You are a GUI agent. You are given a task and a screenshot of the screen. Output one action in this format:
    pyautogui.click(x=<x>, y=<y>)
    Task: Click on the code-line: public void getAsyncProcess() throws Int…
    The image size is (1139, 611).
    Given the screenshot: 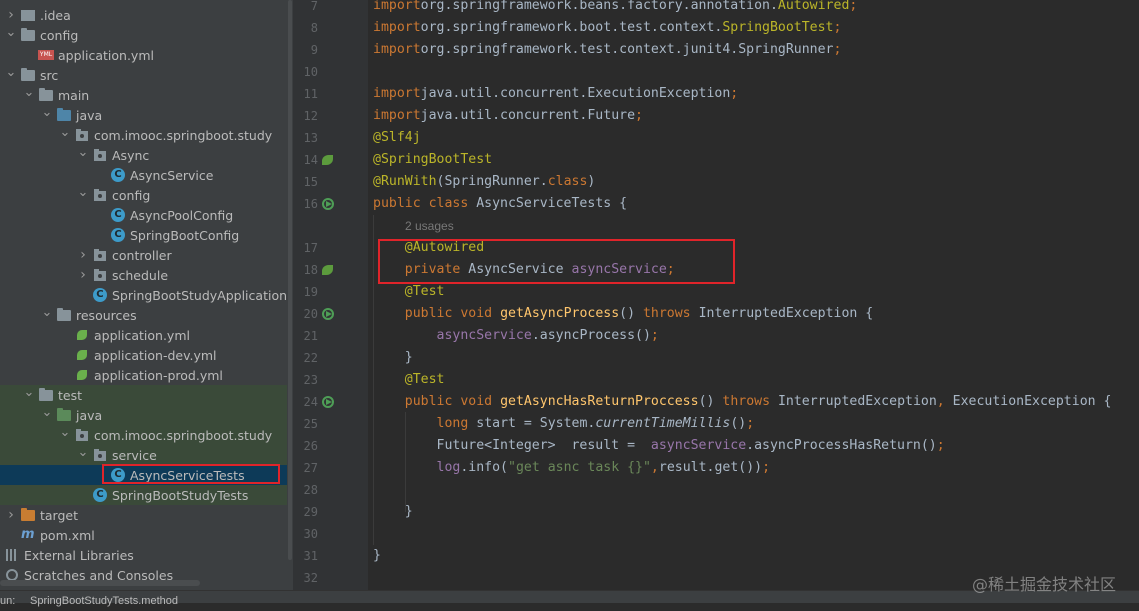 What is the action you would take?
    pyautogui.click(x=623, y=314)
    